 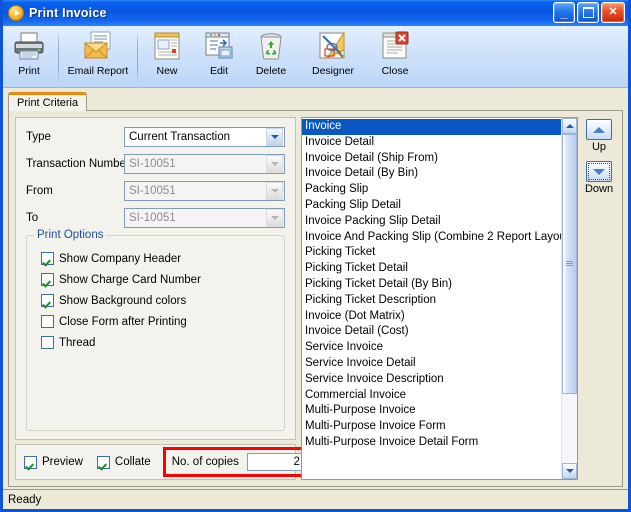 I want to click on report-list-item: Invoice, so click(x=431, y=127).